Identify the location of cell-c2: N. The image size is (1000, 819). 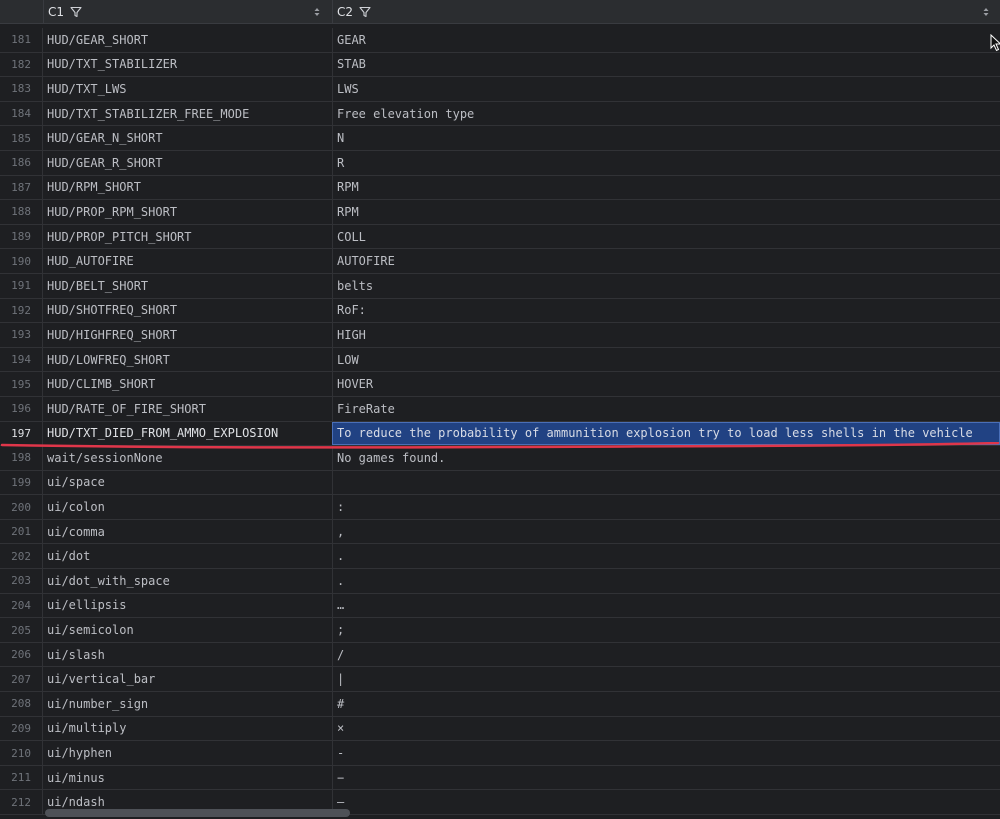
(666, 138).